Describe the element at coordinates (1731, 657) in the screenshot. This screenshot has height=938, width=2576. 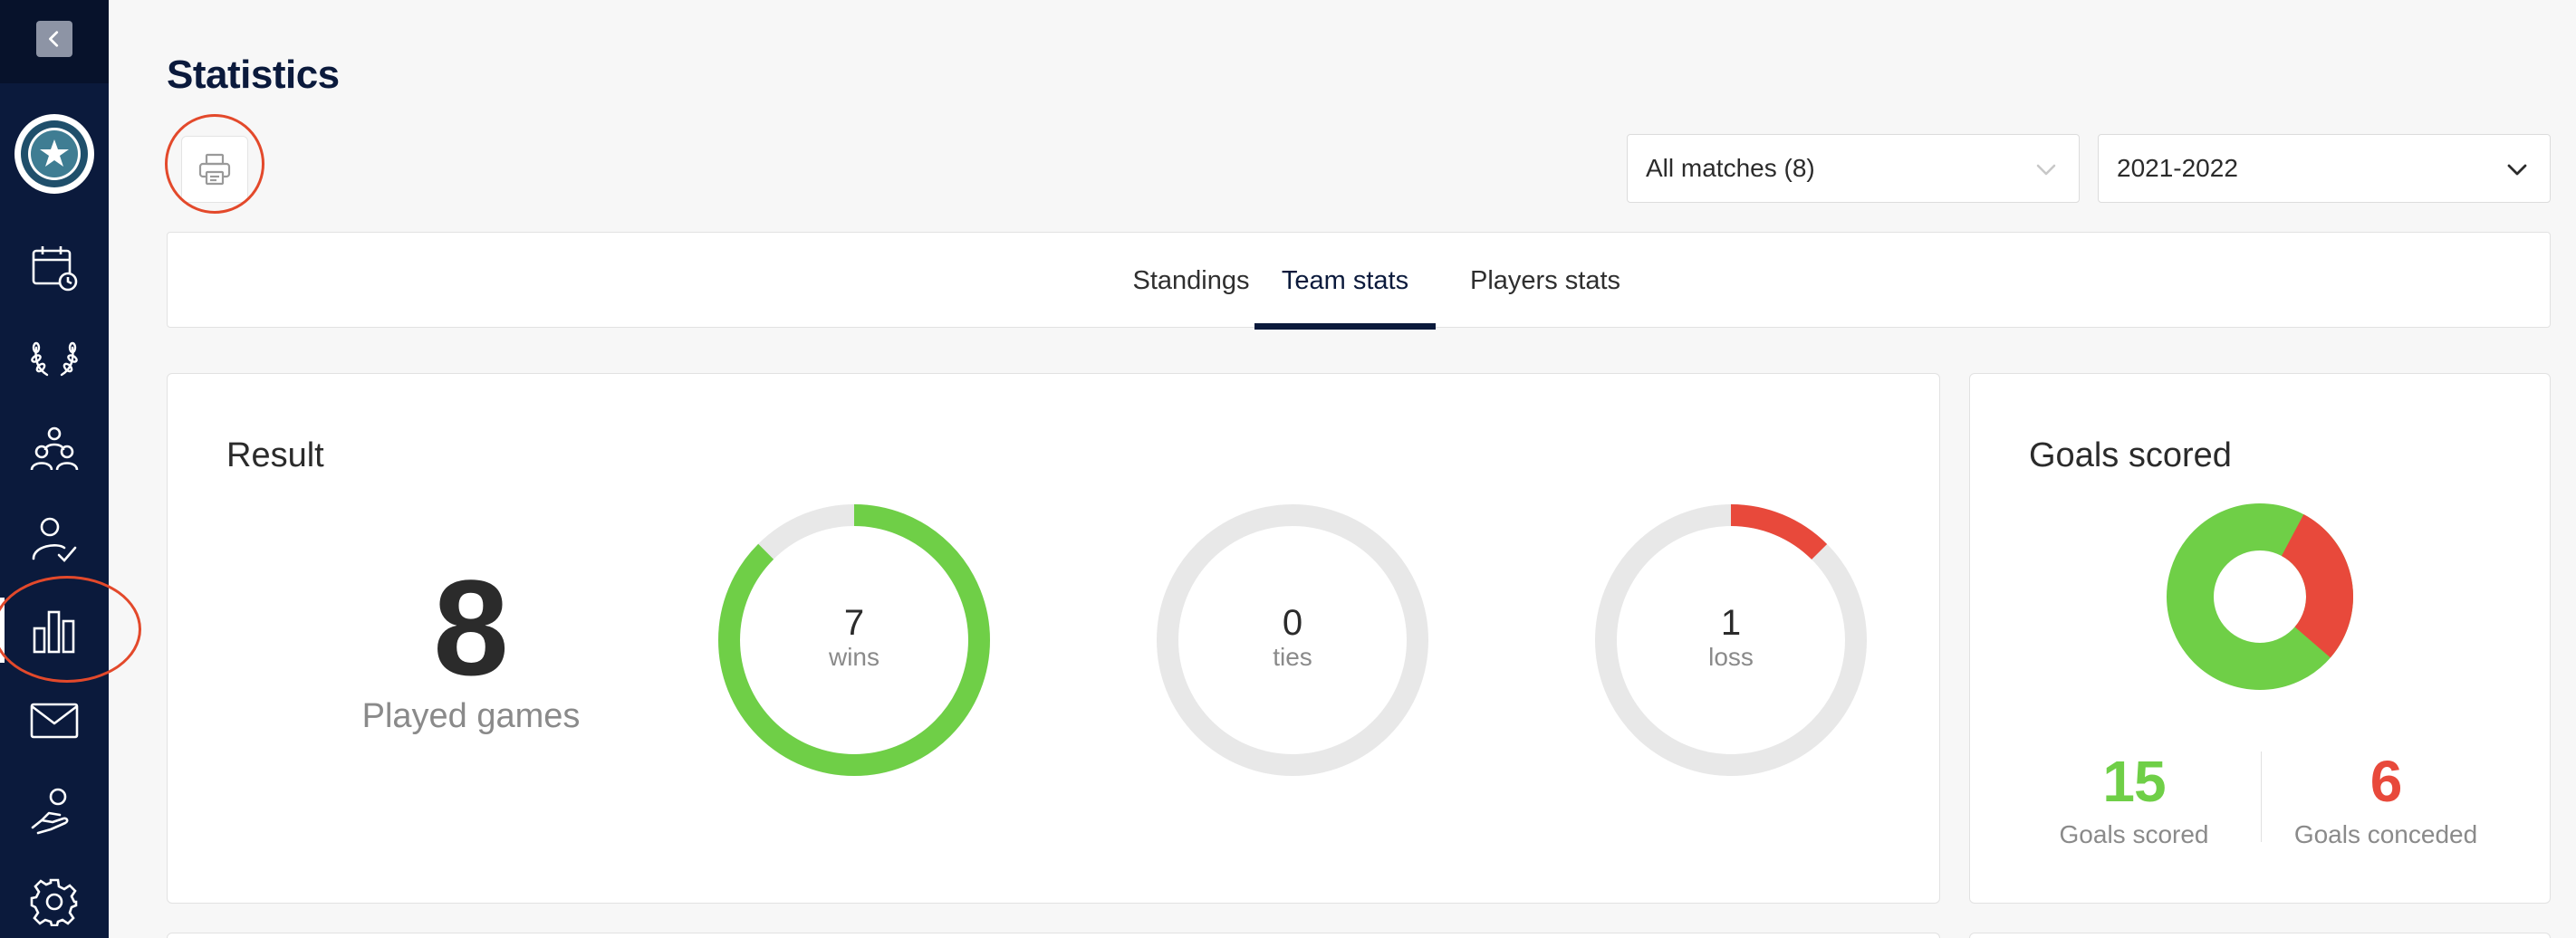
I see `loss-label: loss` at that location.